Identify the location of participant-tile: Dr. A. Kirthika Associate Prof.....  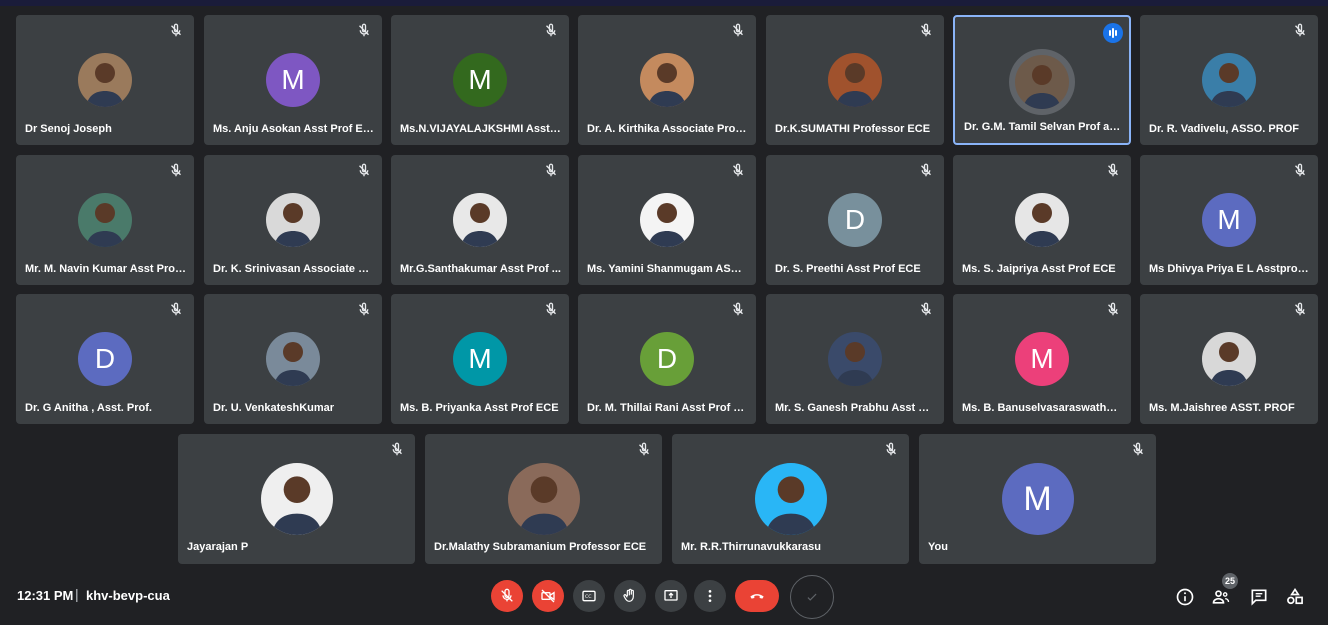
(667, 80).